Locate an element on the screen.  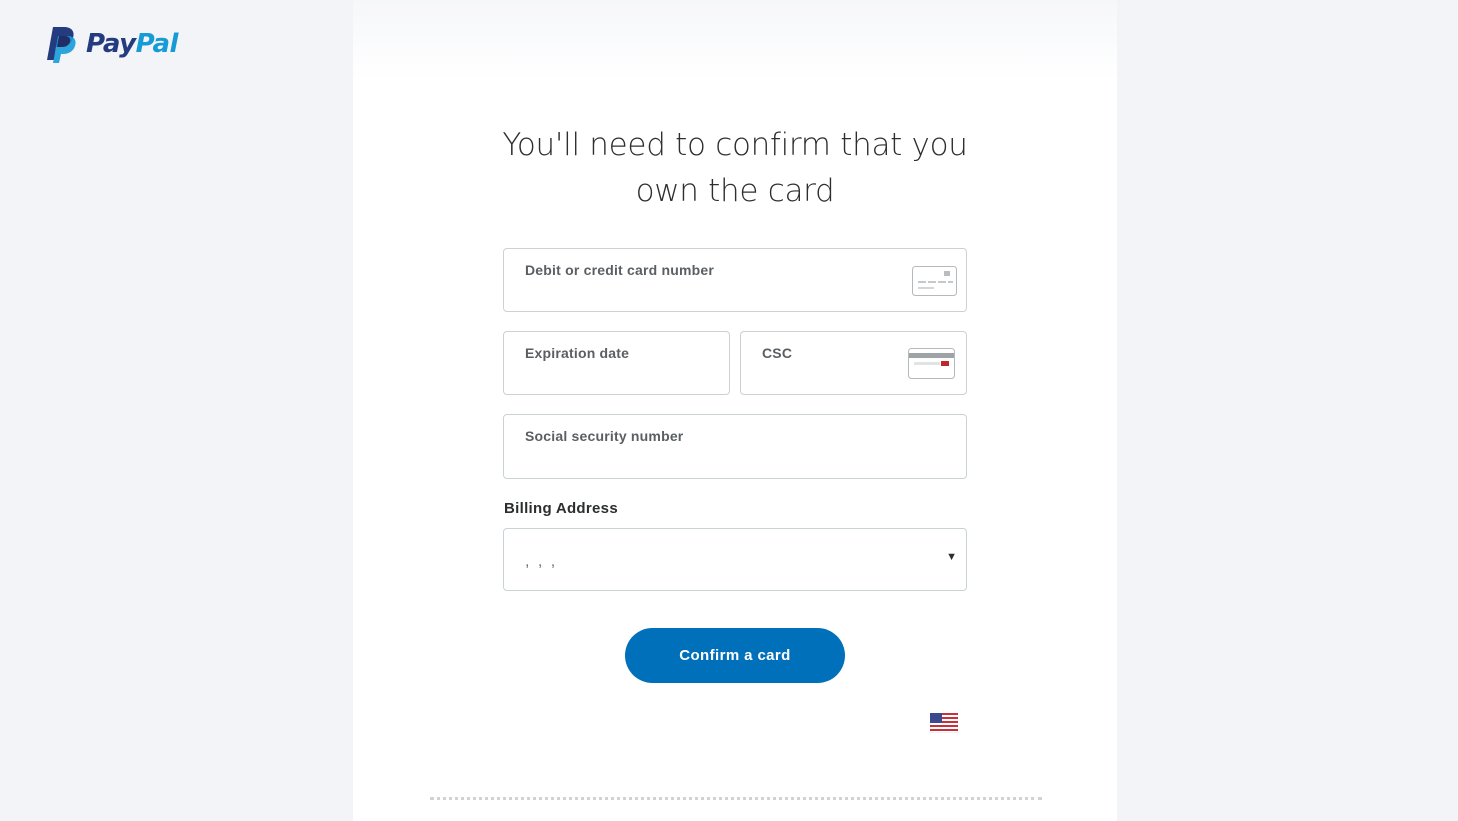
card-back-icon is located at coordinates (931, 363).